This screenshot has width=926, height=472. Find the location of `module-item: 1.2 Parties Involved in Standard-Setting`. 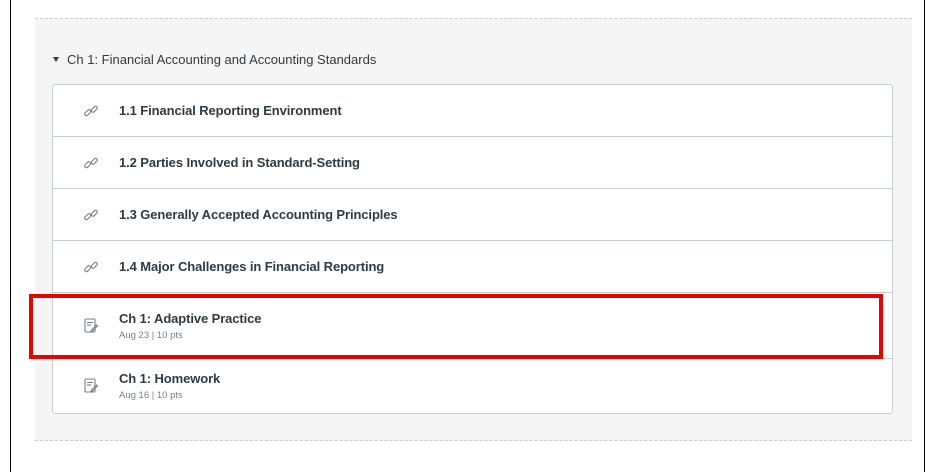

module-item: 1.2 Parties Involved in Standard-Setting is located at coordinates (472, 163).